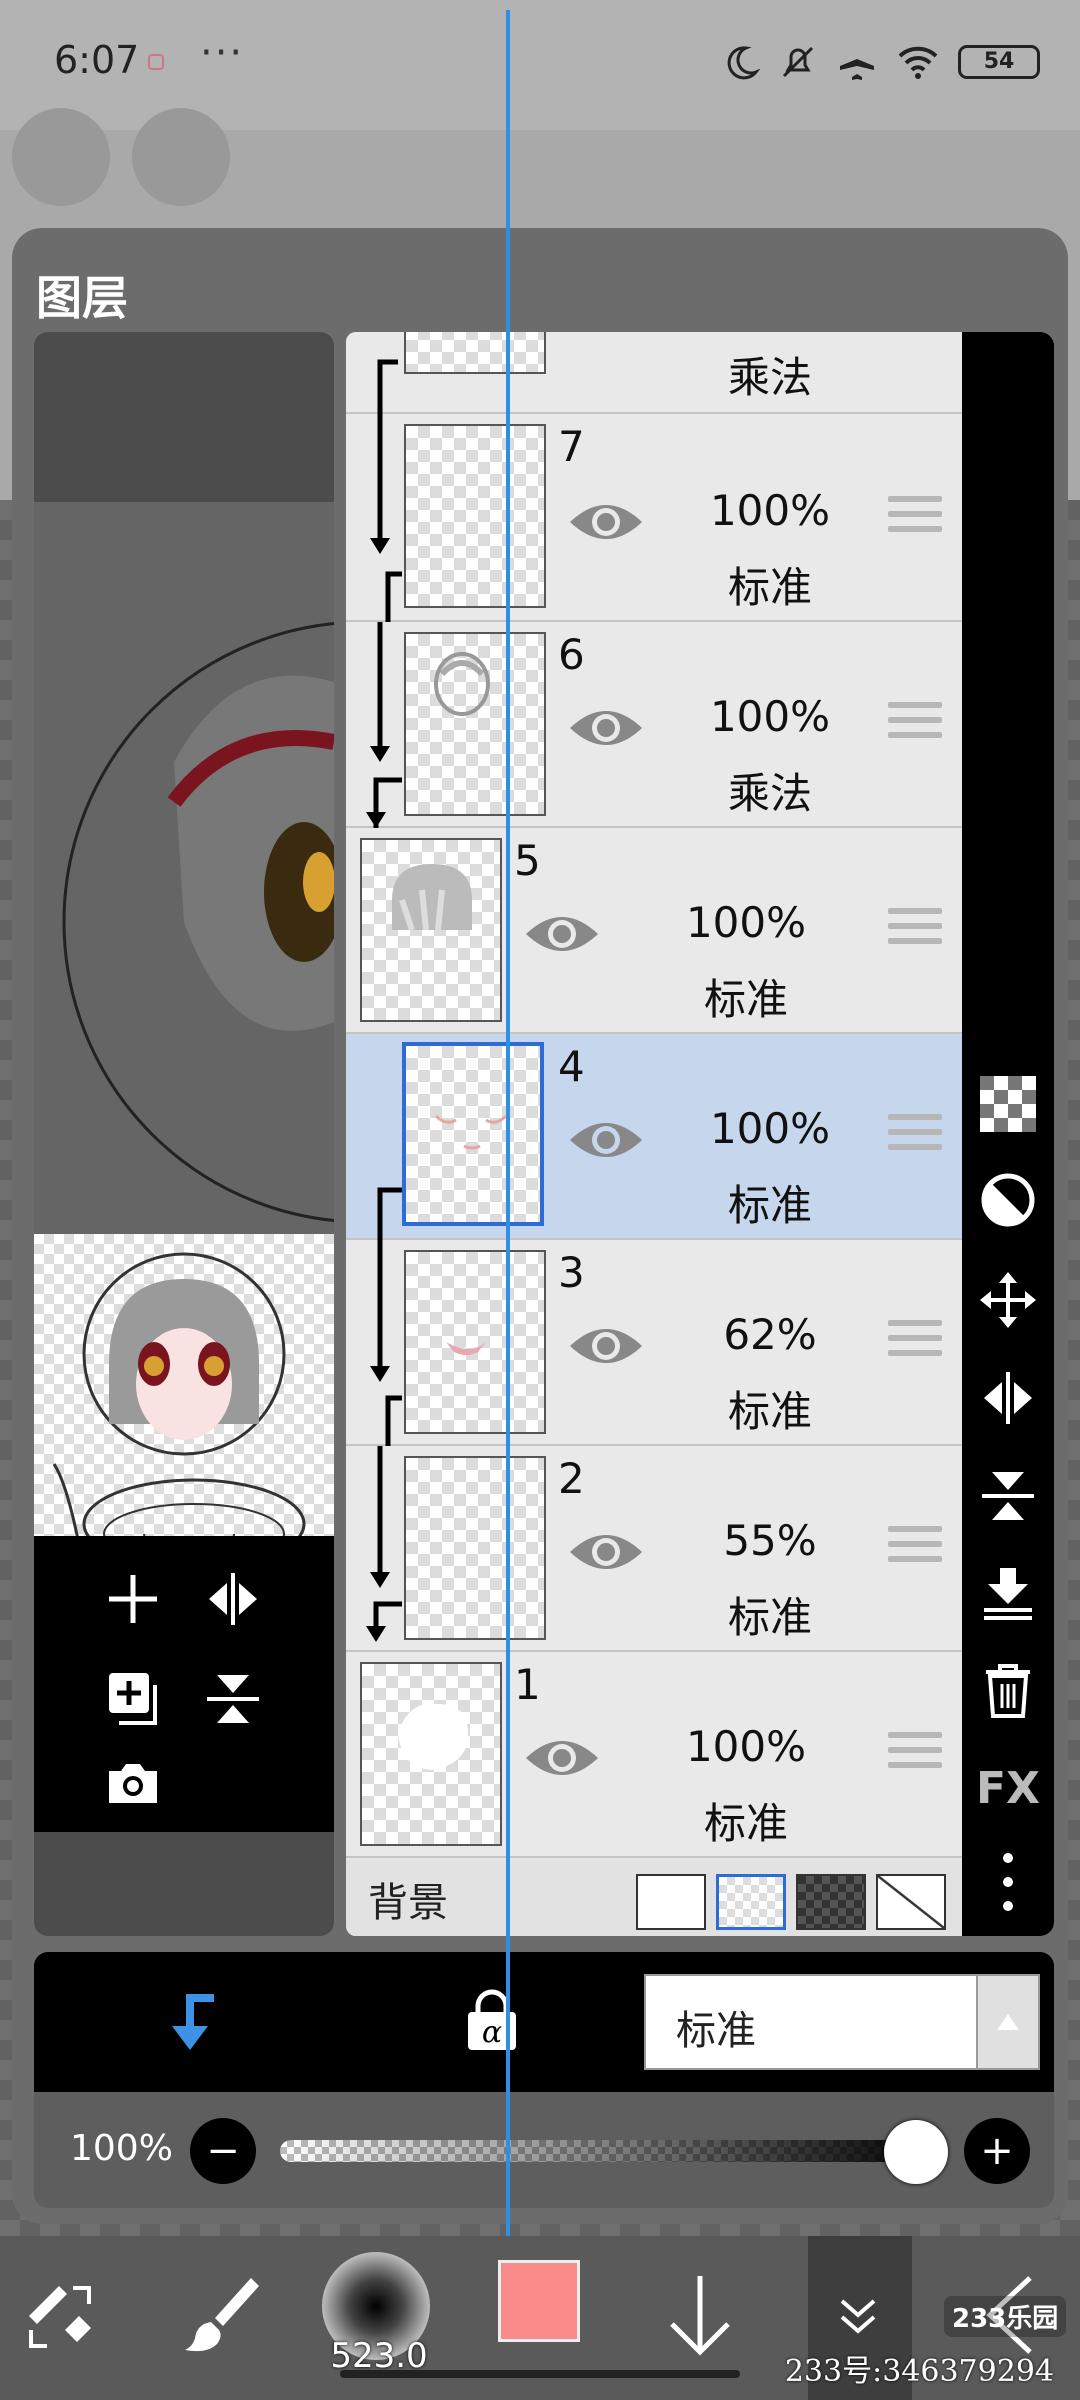 This screenshot has height=2400, width=1080. Describe the element at coordinates (916, 2152) in the screenshot. I see `opacity-slider-thumb` at that location.